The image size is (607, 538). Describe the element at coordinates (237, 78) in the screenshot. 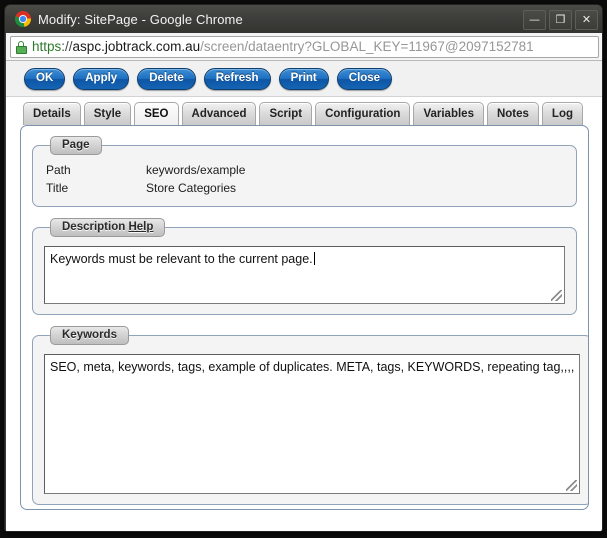

I see `refresh-button: Refresh` at that location.